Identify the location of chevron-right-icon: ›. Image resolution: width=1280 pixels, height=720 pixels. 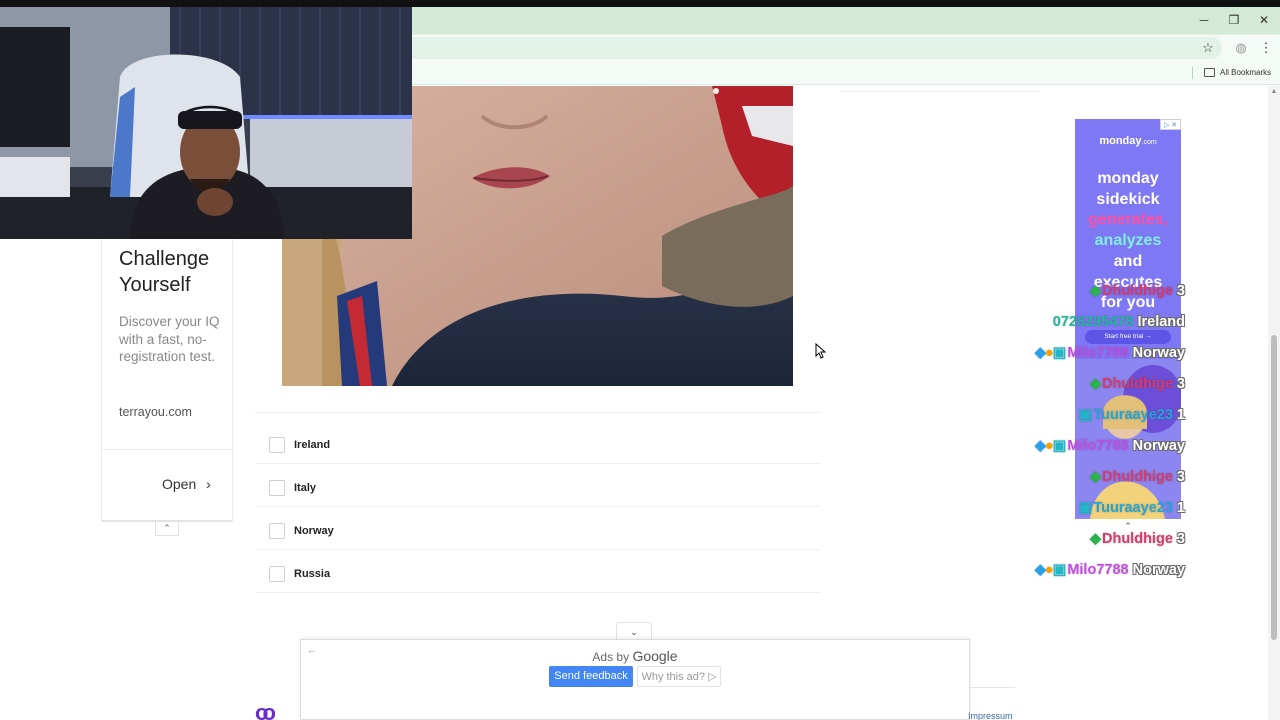
(208, 484).